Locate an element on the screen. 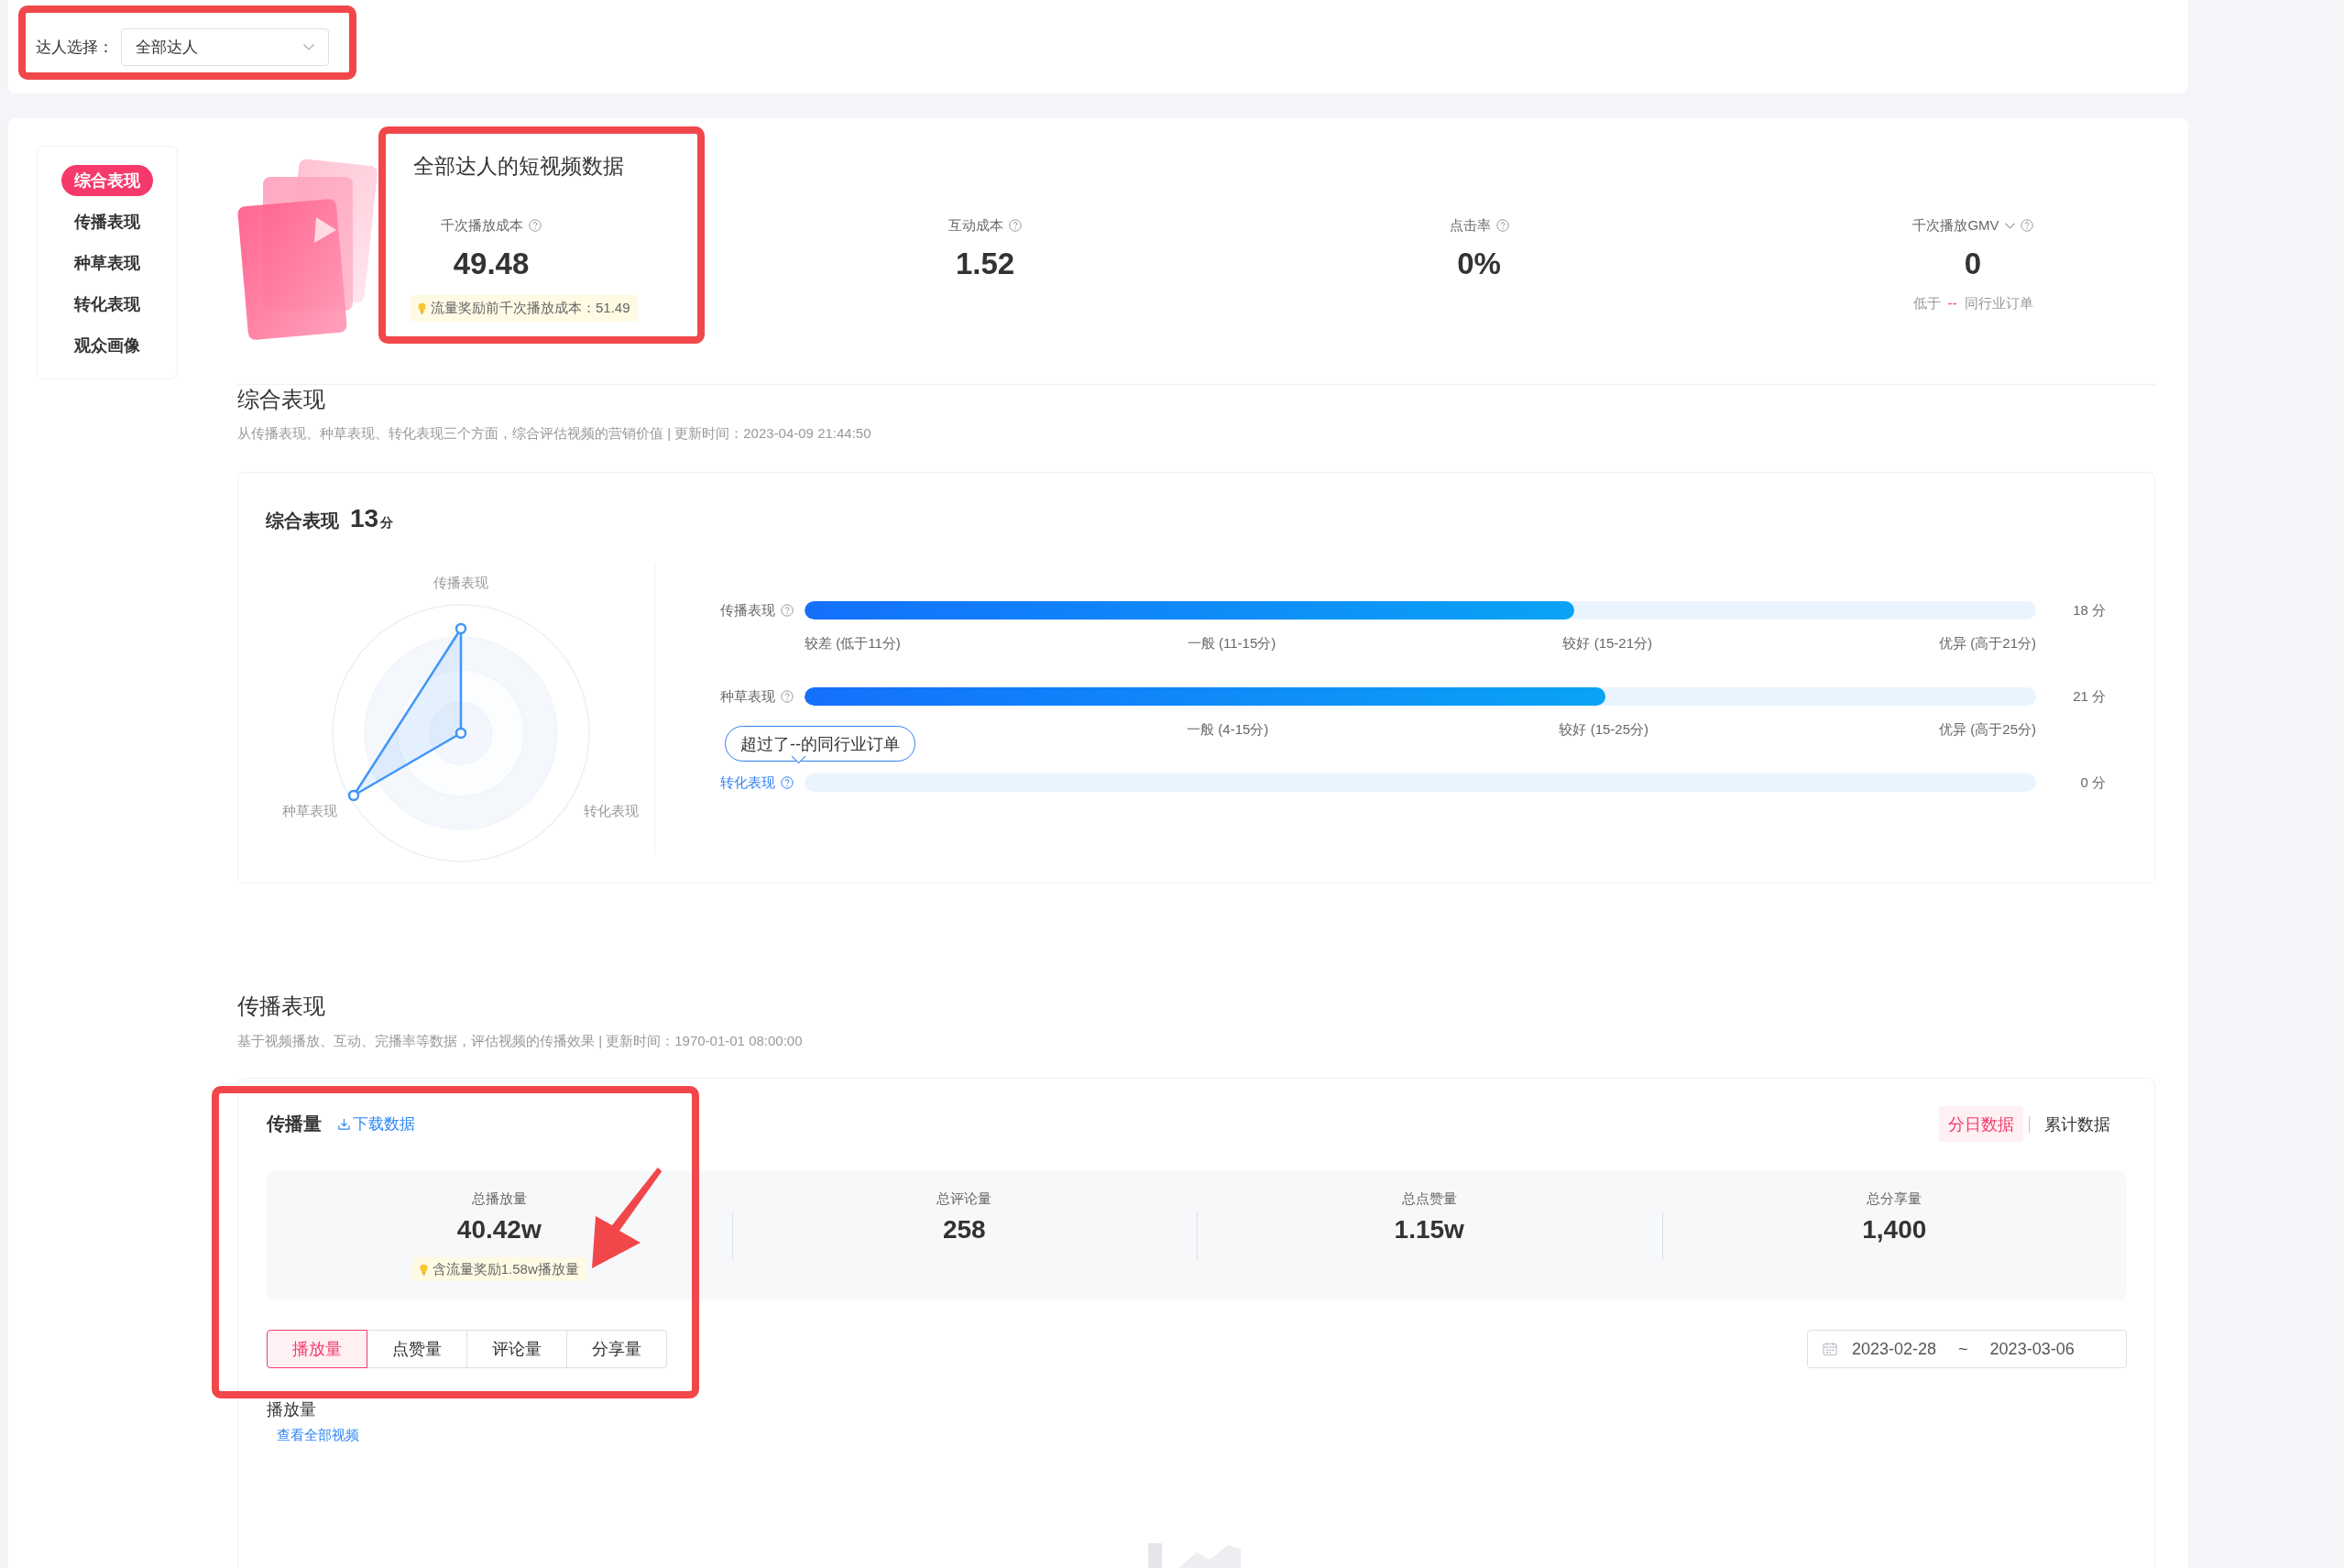 This screenshot has width=2344, height=1568. scale-label: 优异 (高于21分) is located at coordinates (1987, 643).